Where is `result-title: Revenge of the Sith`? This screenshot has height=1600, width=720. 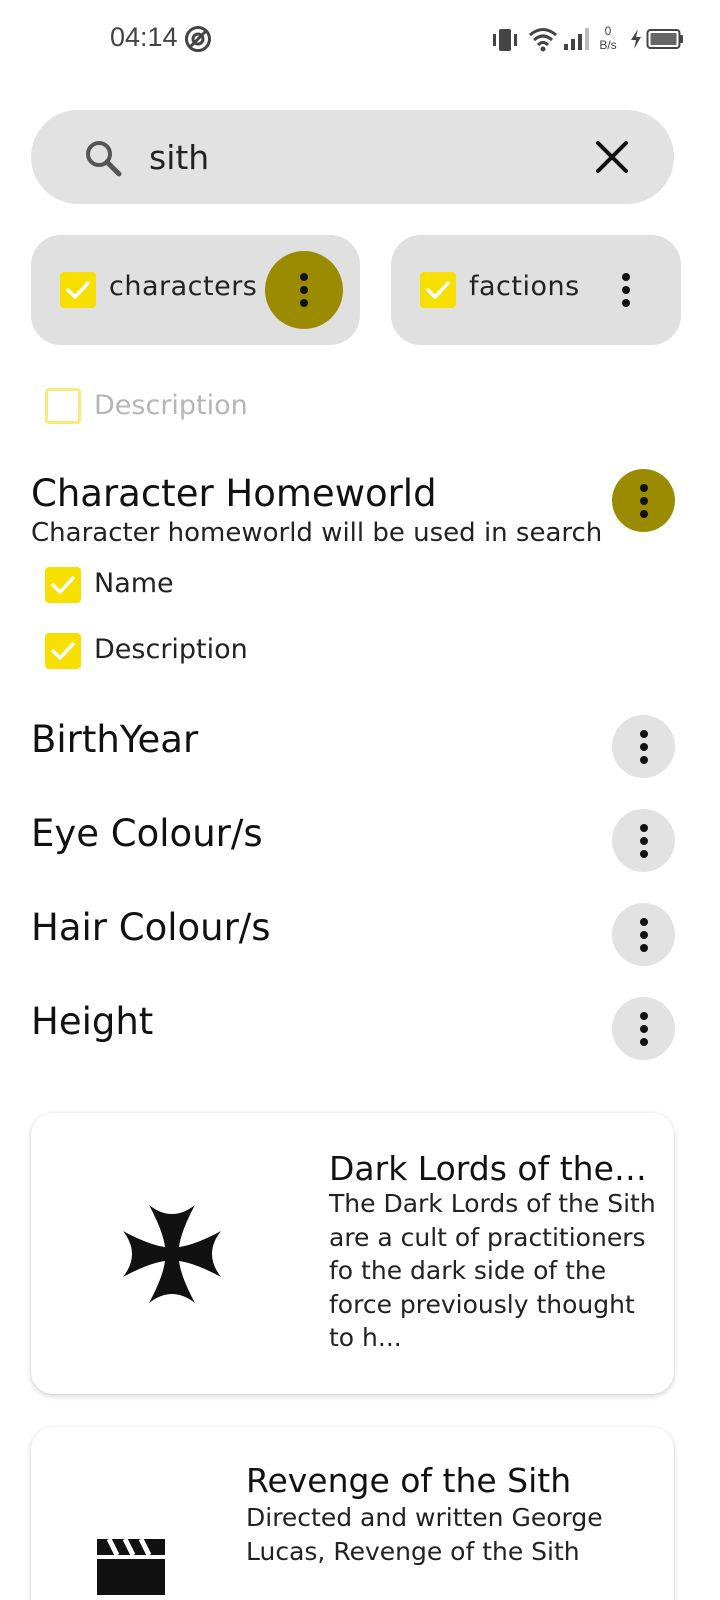
result-title: Revenge of the Sith is located at coordinates (409, 1480).